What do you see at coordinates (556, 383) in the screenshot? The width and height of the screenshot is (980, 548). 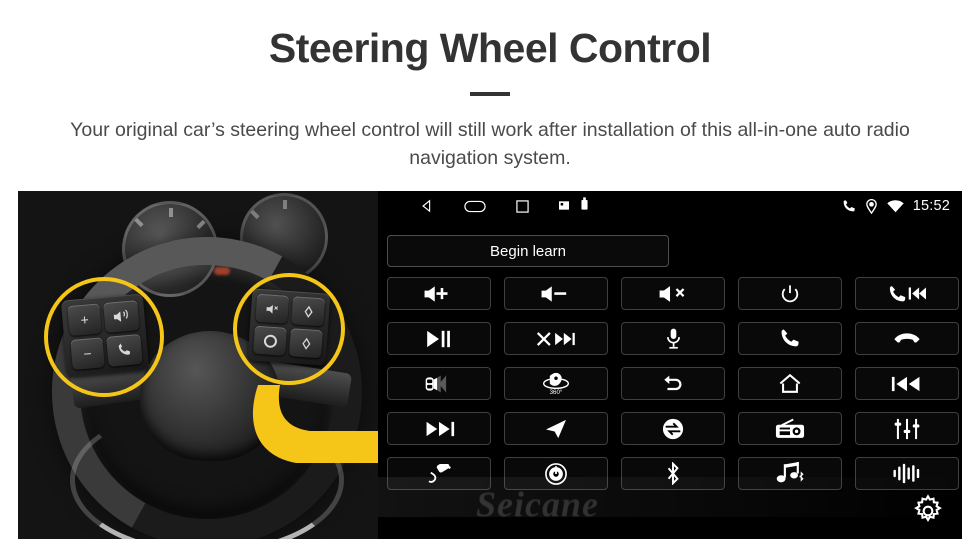 I see `swc-button-camera-360: 360°` at bounding box center [556, 383].